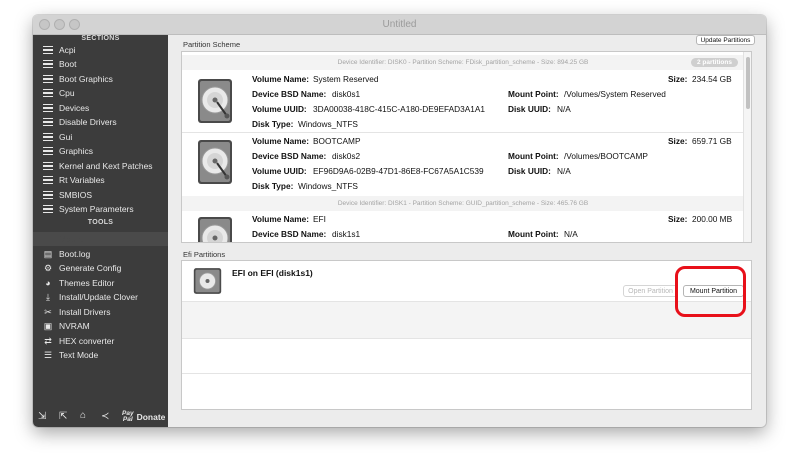 This screenshot has width=800, height=476. Describe the element at coordinates (100, 151) in the screenshot. I see `sidebar-item-graphics: Graphics` at that location.